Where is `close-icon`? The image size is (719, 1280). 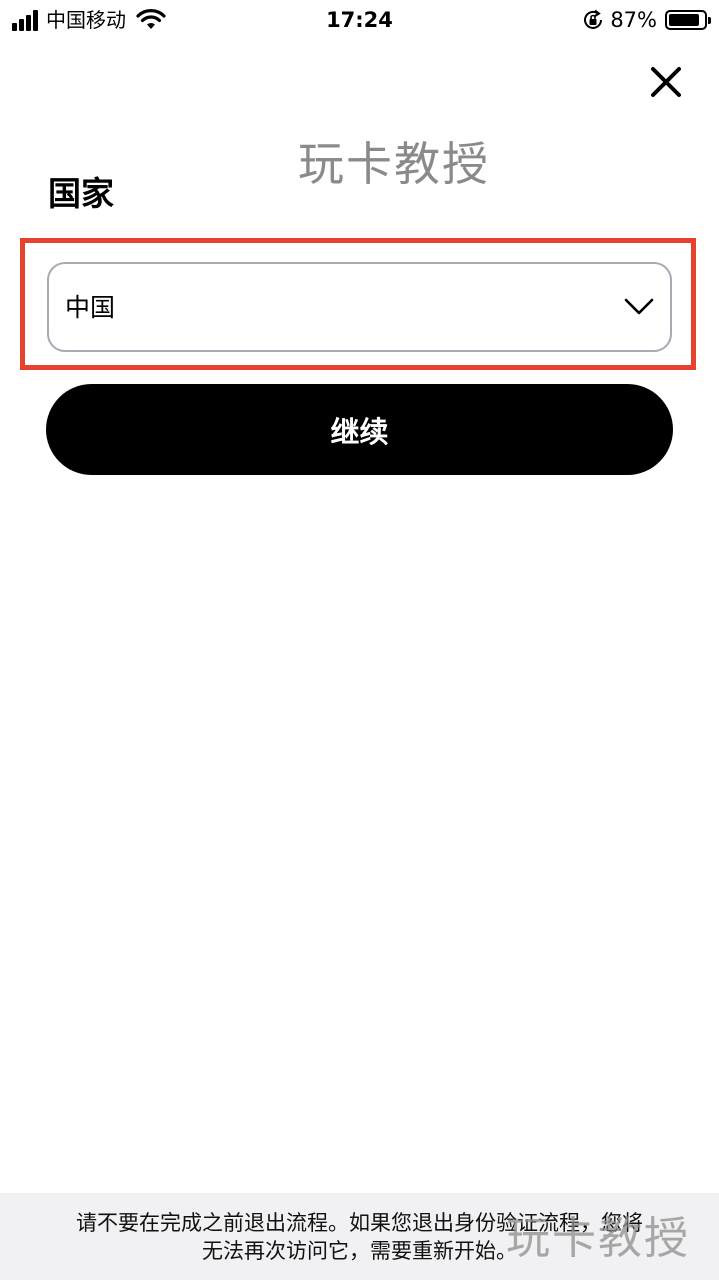 close-icon is located at coordinates (666, 82).